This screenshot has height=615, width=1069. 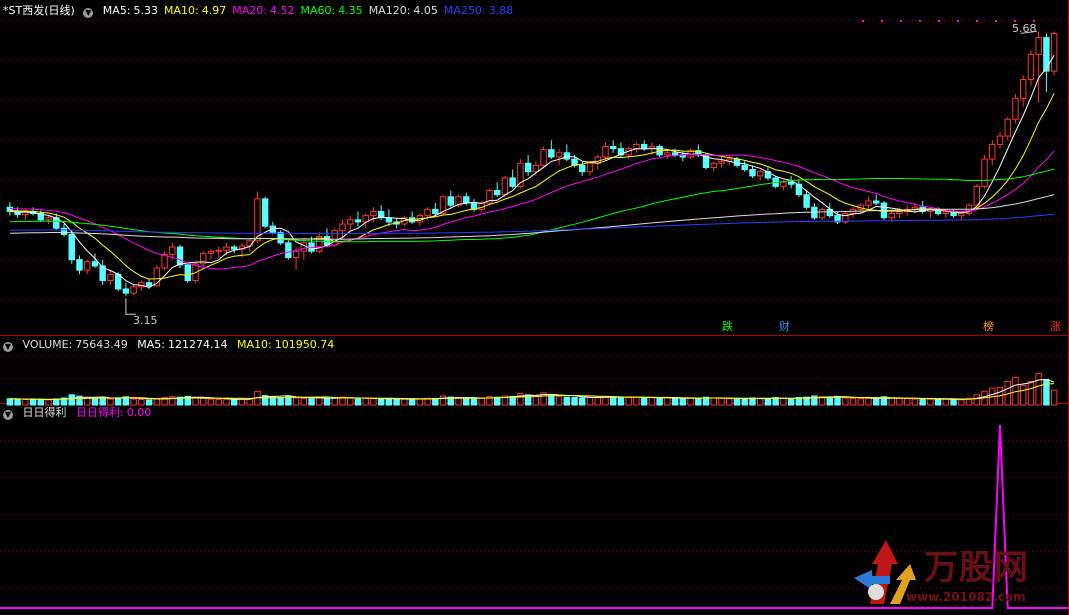 I want to click on collapse-indicator-icon: ▼, so click(x=8, y=415).